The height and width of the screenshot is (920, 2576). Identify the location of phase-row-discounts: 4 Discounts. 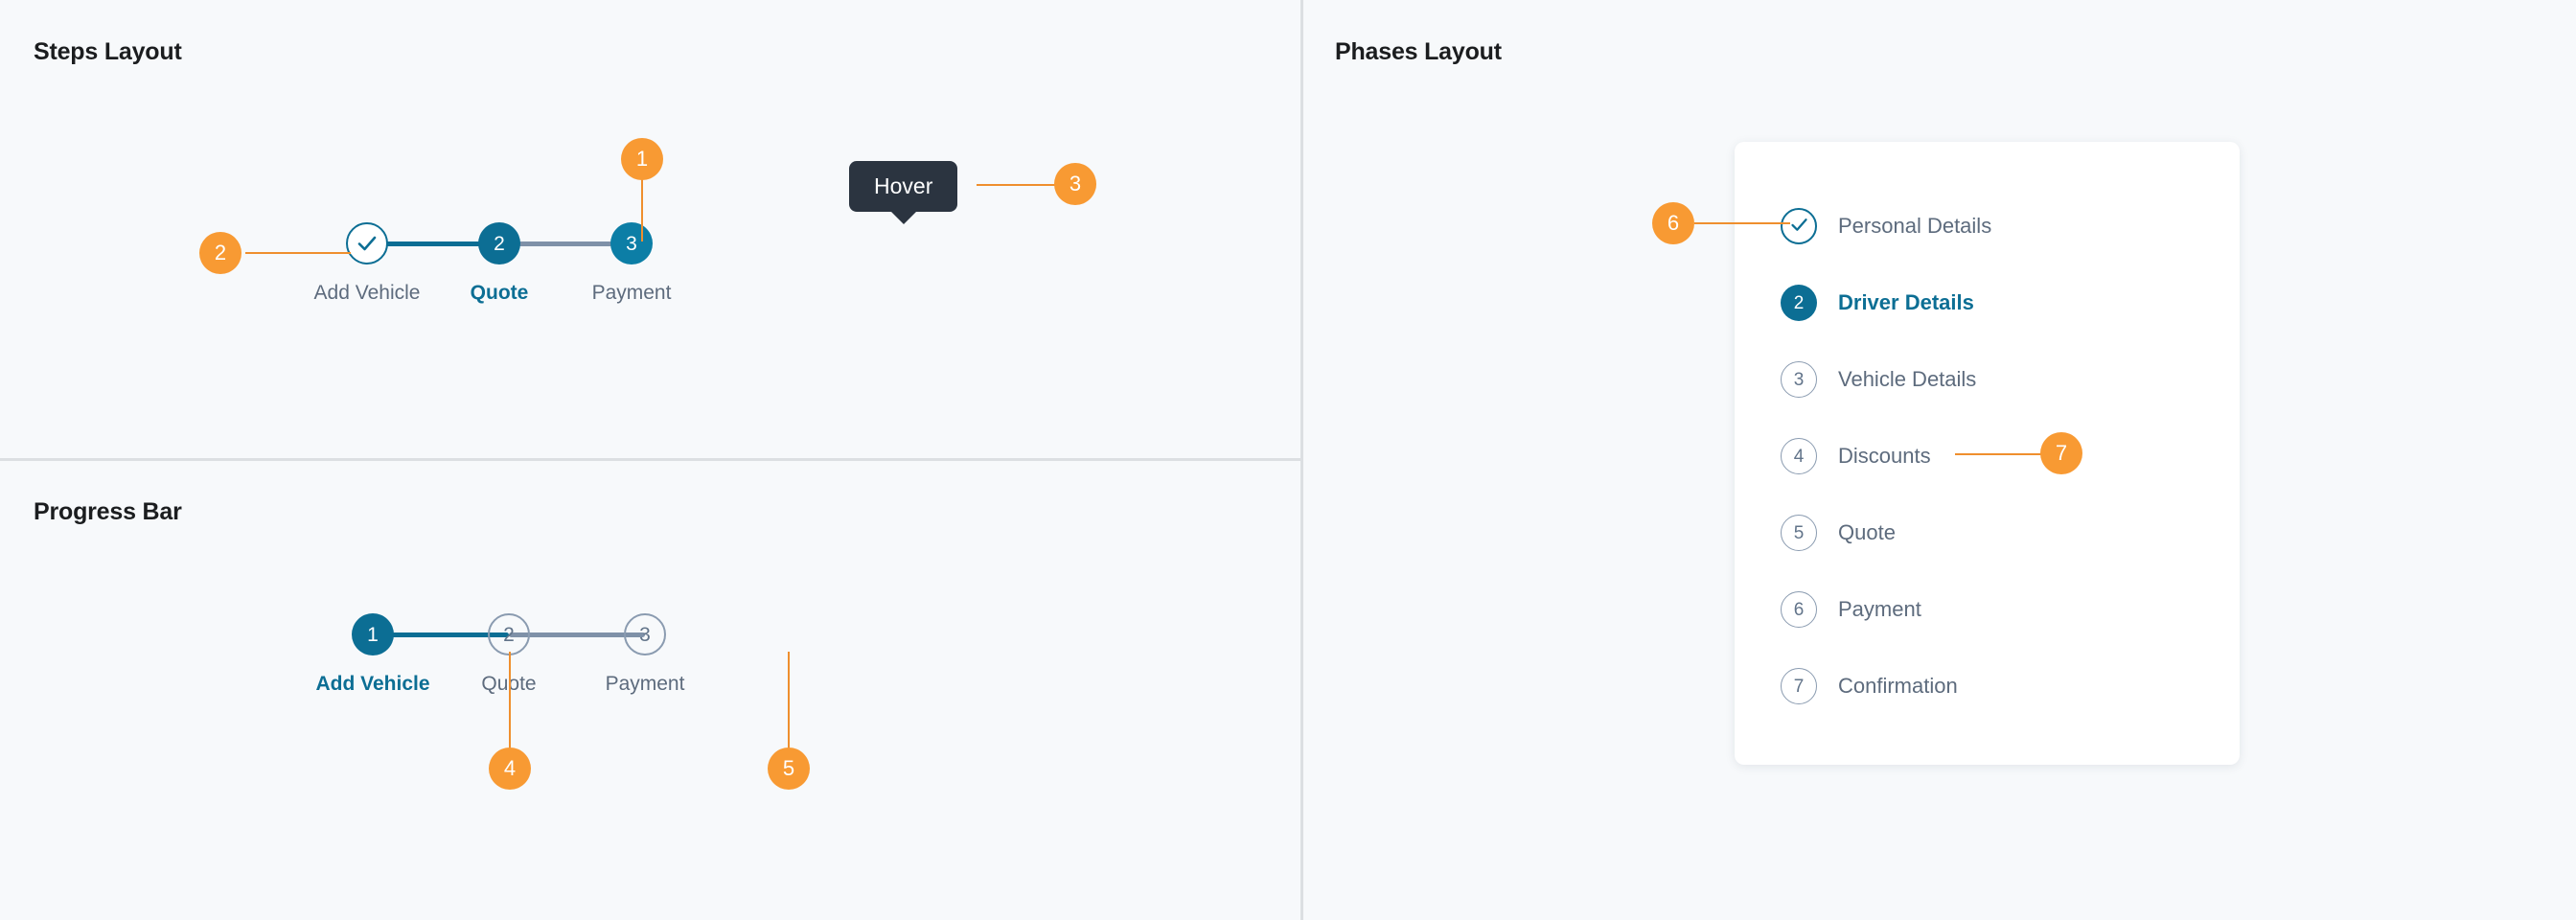
(1988, 456).